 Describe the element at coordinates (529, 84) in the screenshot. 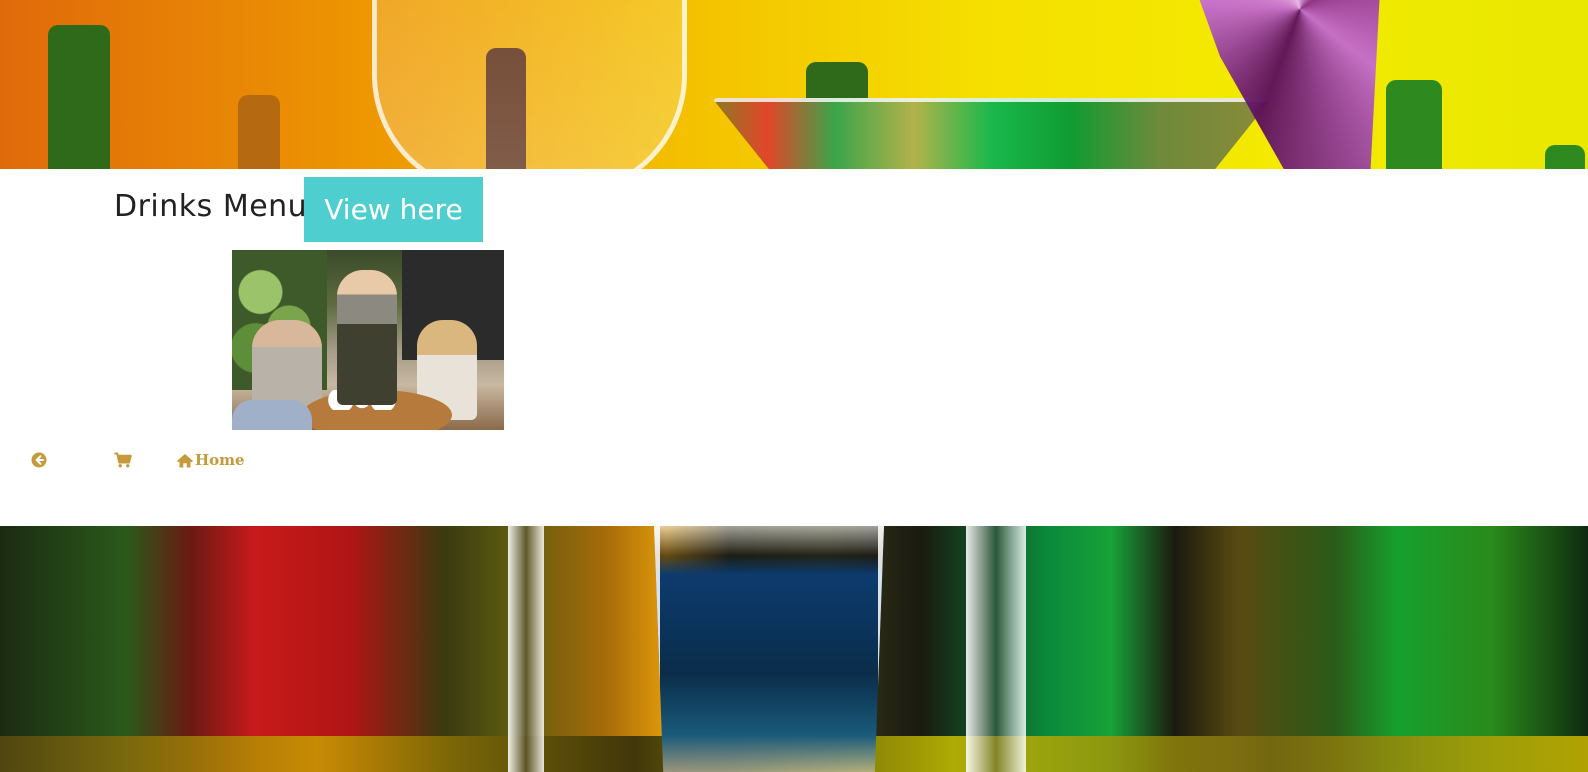

I see `wine-glass-shape` at that location.